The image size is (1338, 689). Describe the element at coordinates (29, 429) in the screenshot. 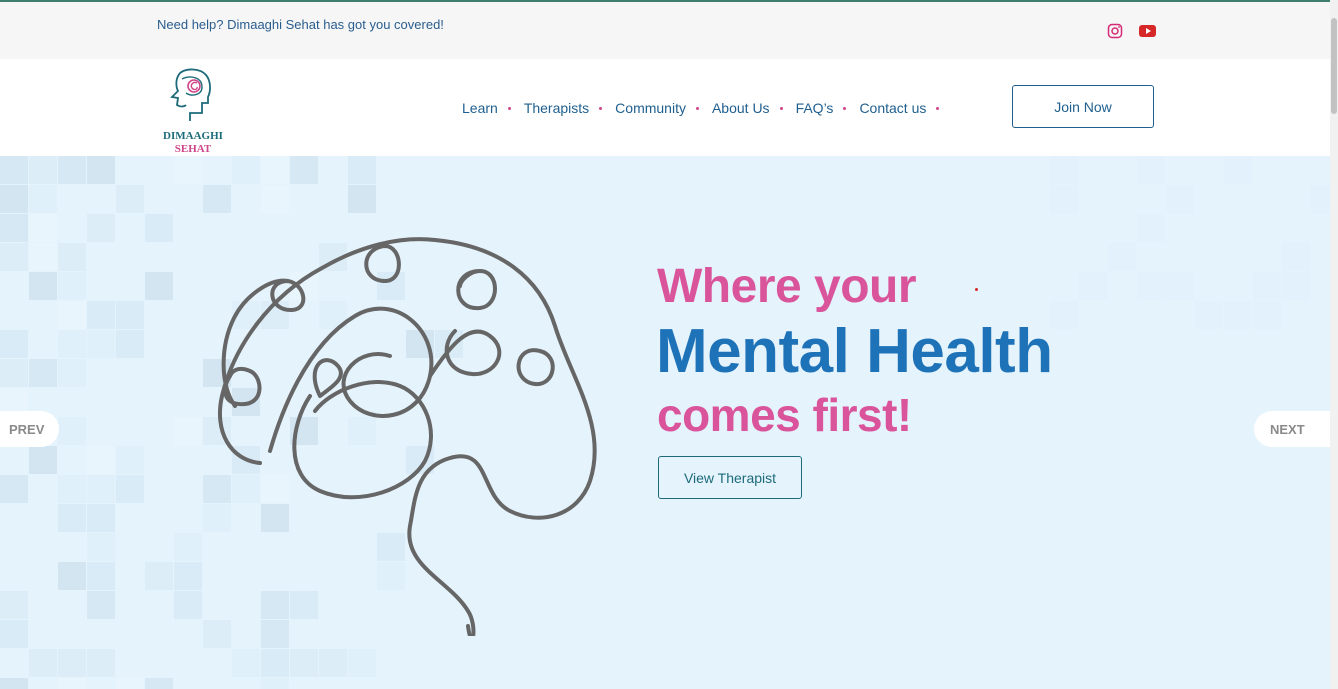

I see `slider-prev-button: PREV` at that location.